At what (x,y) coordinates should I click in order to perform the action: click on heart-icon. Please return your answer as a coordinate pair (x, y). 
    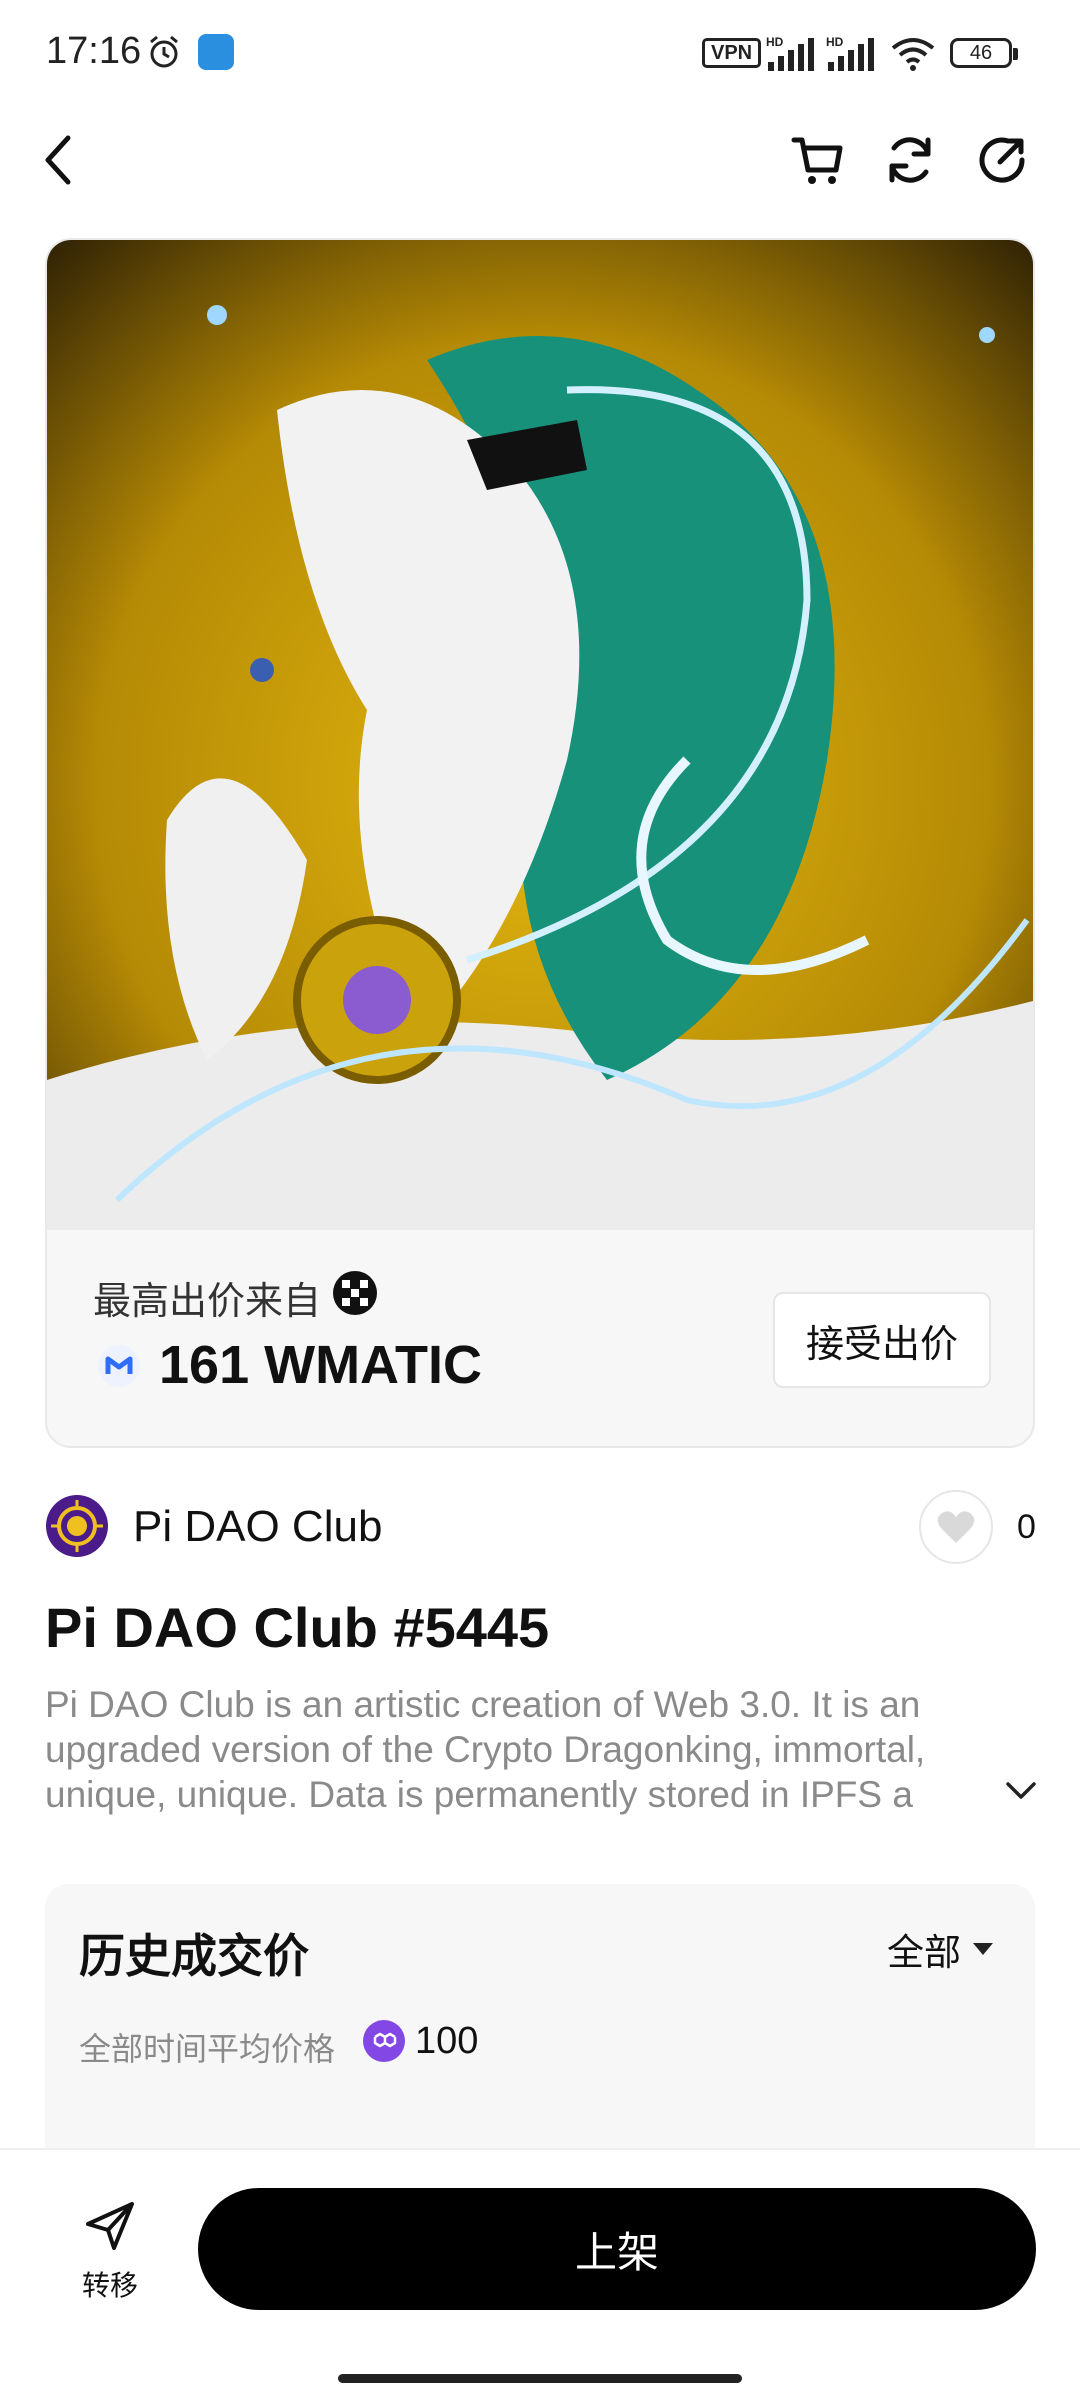
    Looking at the image, I should click on (956, 1527).